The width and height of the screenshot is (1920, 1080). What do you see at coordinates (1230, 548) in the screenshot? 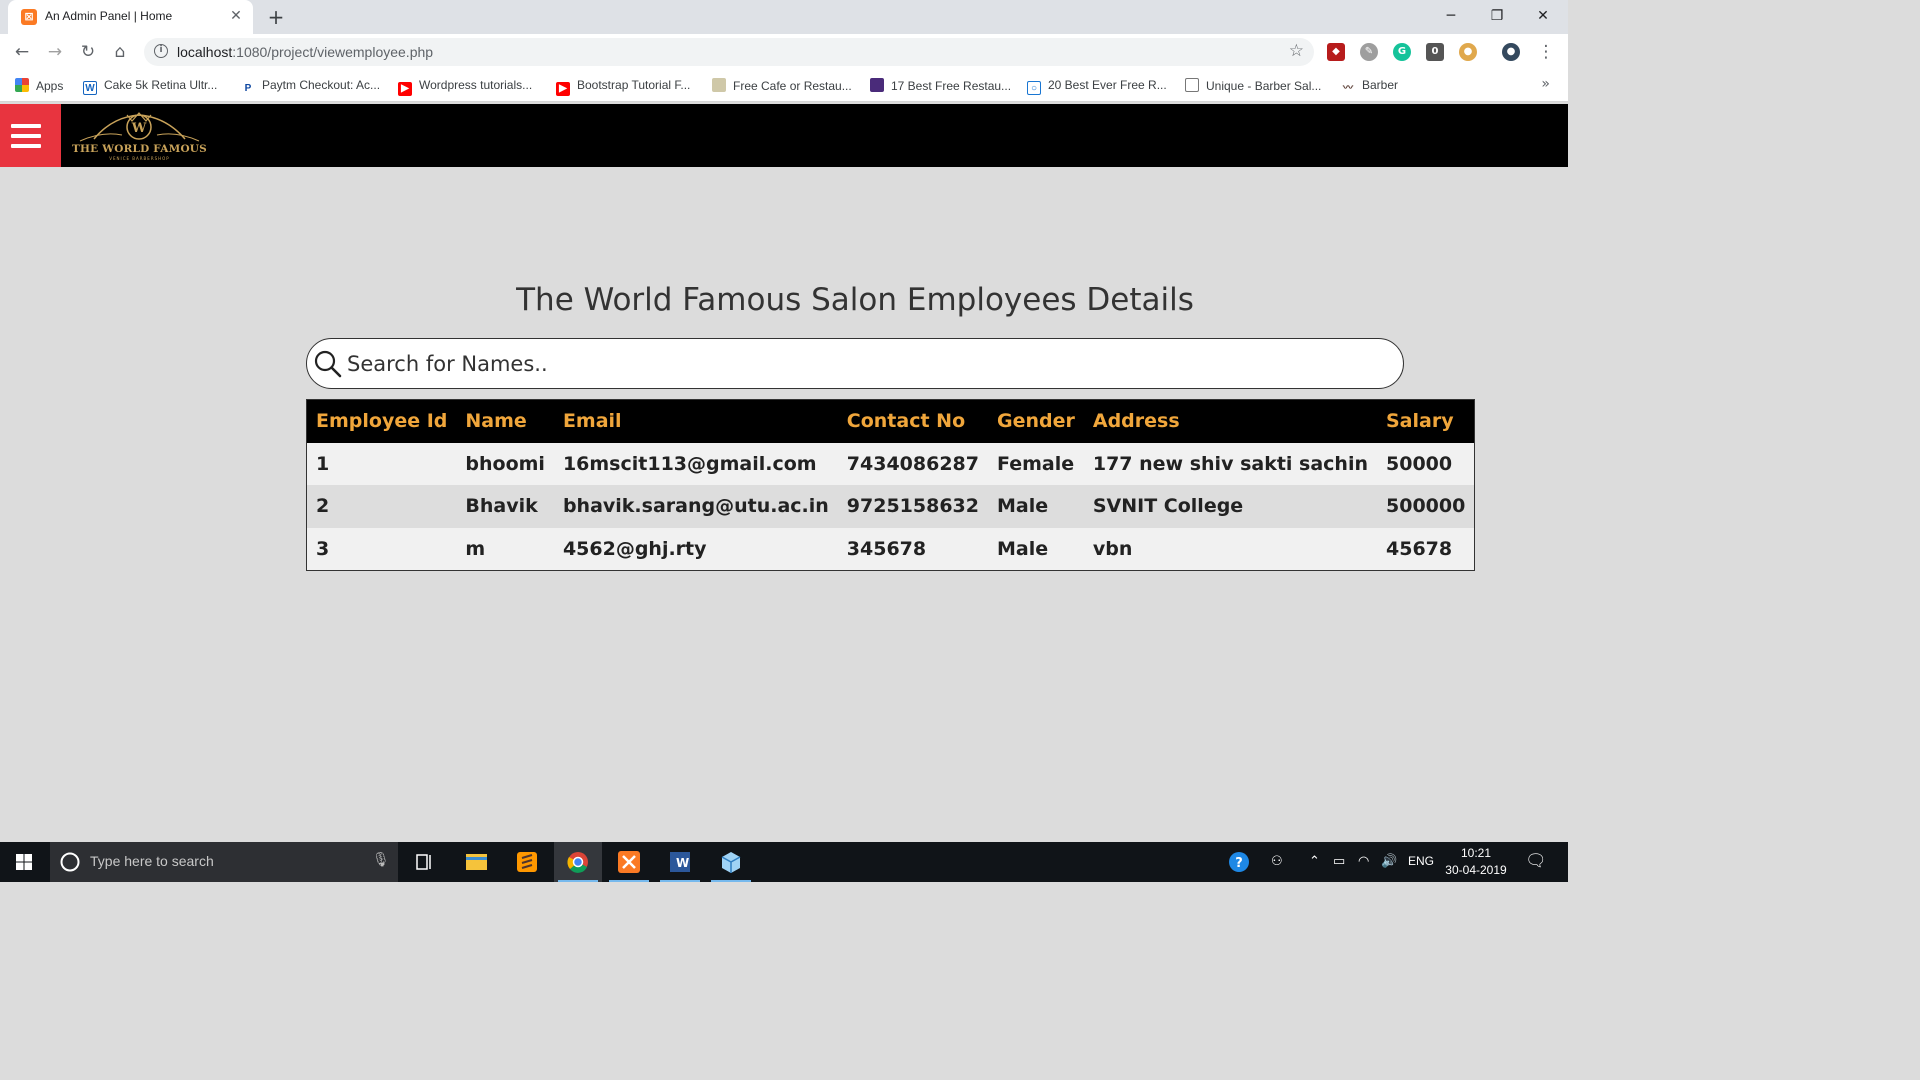
I see `cell-address: vbn` at bounding box center [1230, 548].